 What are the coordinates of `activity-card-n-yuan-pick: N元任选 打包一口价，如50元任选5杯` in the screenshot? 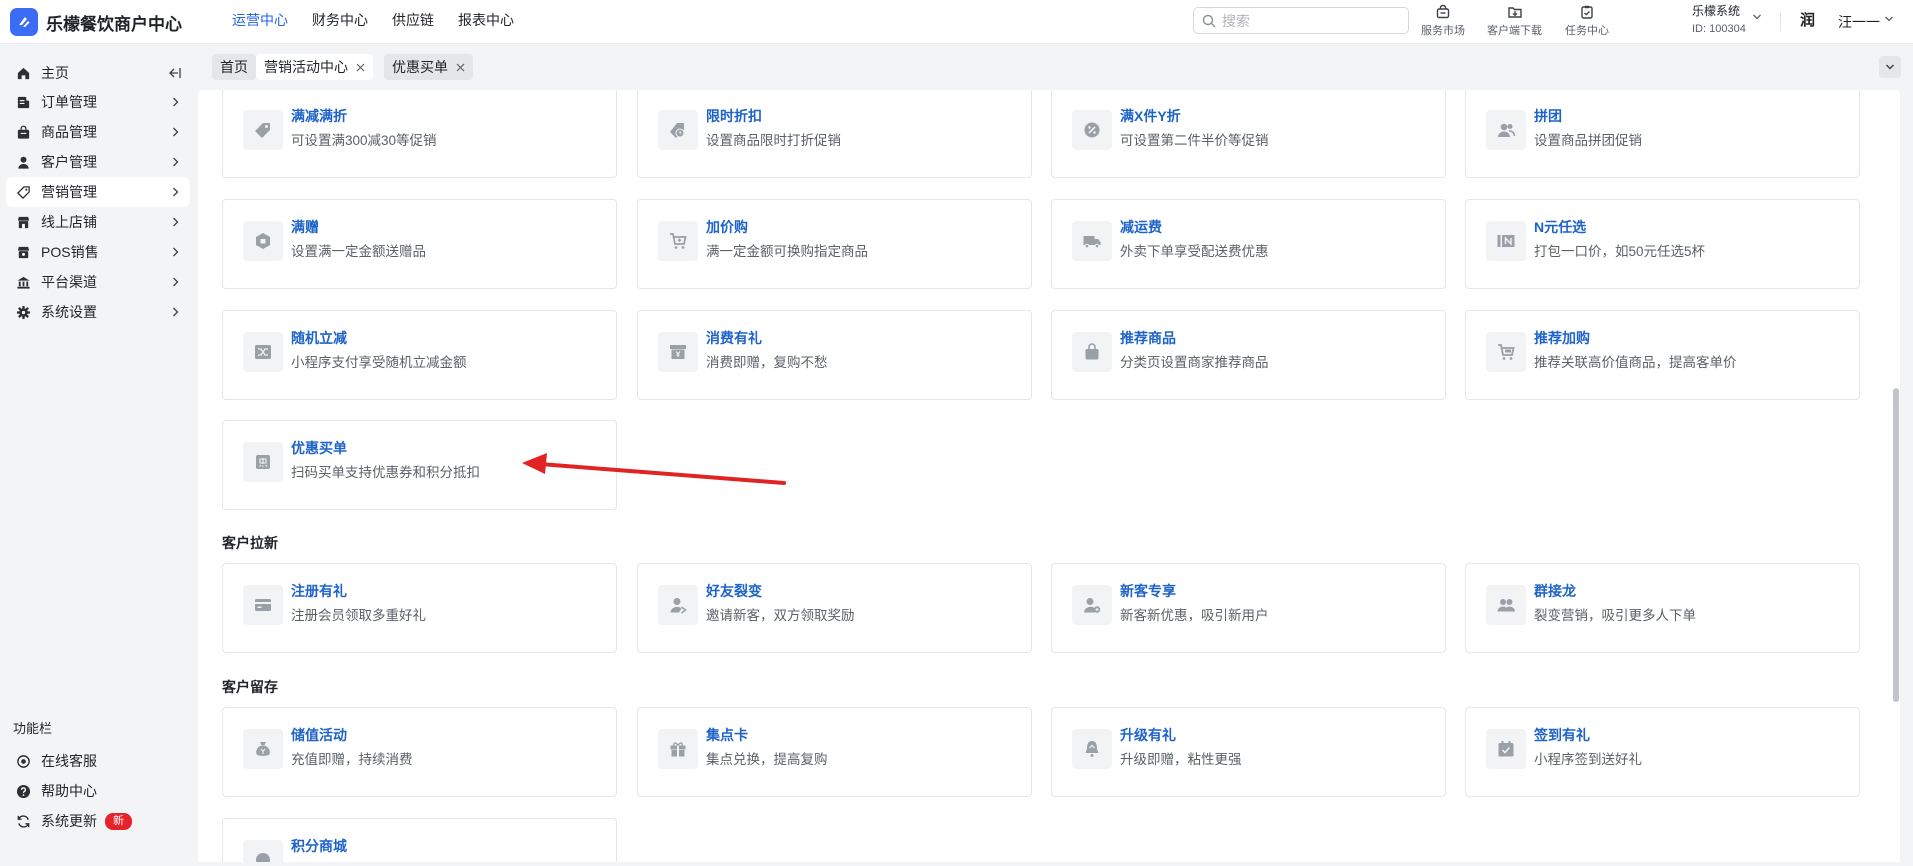 It's located at (1662, 244).